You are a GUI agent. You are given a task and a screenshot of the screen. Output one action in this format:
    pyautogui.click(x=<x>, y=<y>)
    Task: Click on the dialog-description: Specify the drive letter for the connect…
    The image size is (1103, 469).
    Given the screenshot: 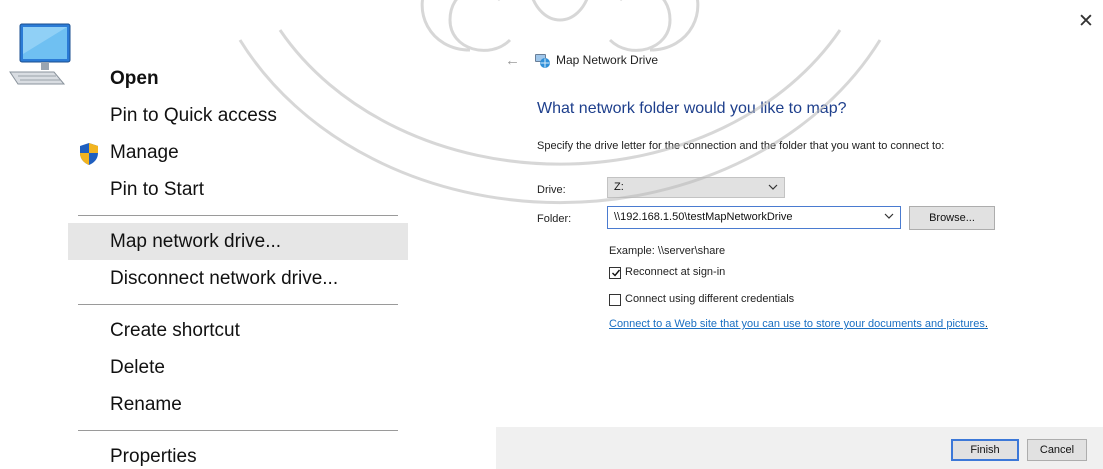 What is the action you would take?
    pyautogui.click(x=741, y=146)
    